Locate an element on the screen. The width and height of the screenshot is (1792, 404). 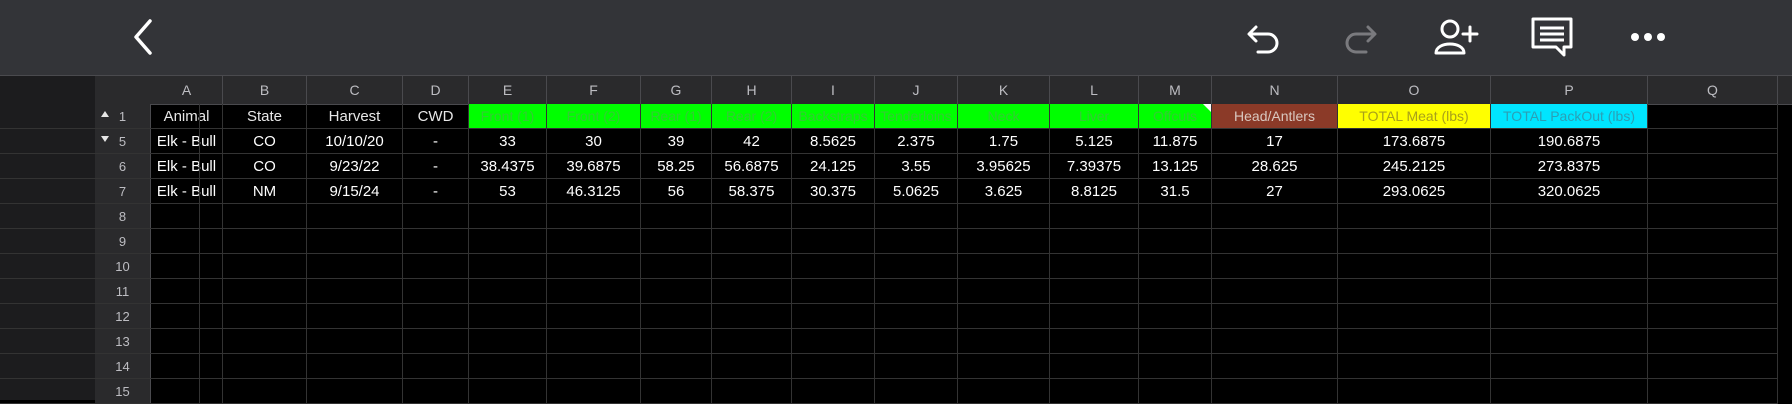
more-button is located at coordinates (1648, 37).